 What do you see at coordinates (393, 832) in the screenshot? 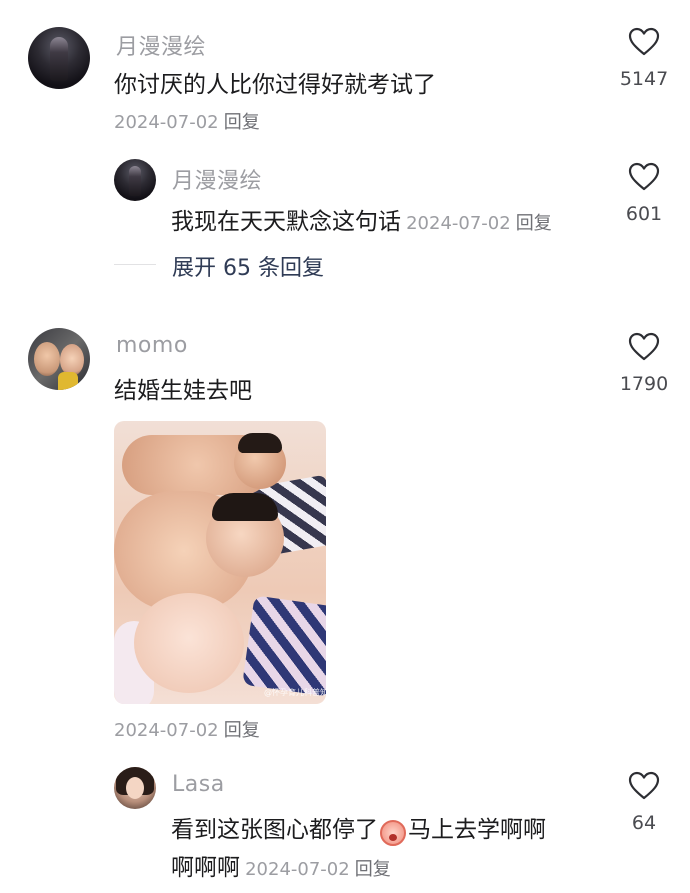
I see `crying-face-emoji-icon` at bounding box center [393, 832].